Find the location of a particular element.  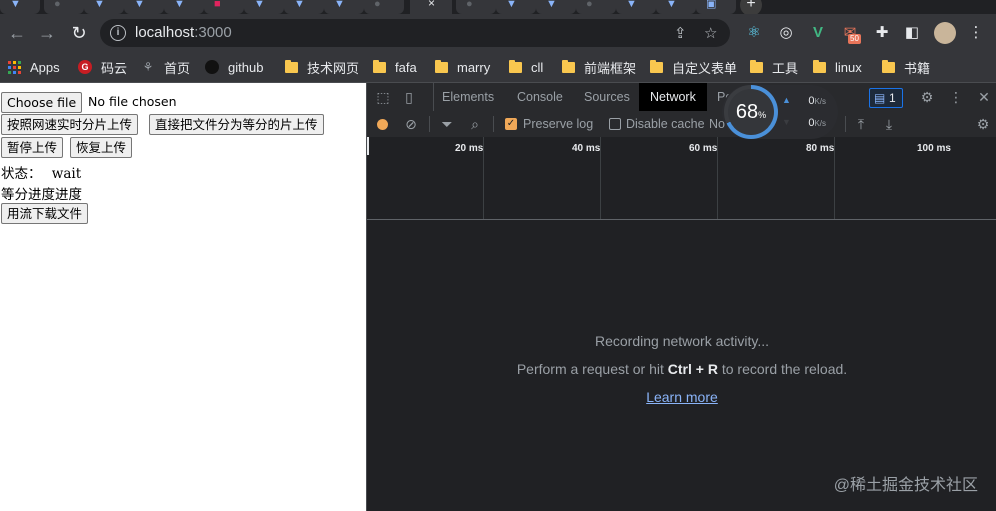

toolbar-divider is located at coordinates (845, 124).